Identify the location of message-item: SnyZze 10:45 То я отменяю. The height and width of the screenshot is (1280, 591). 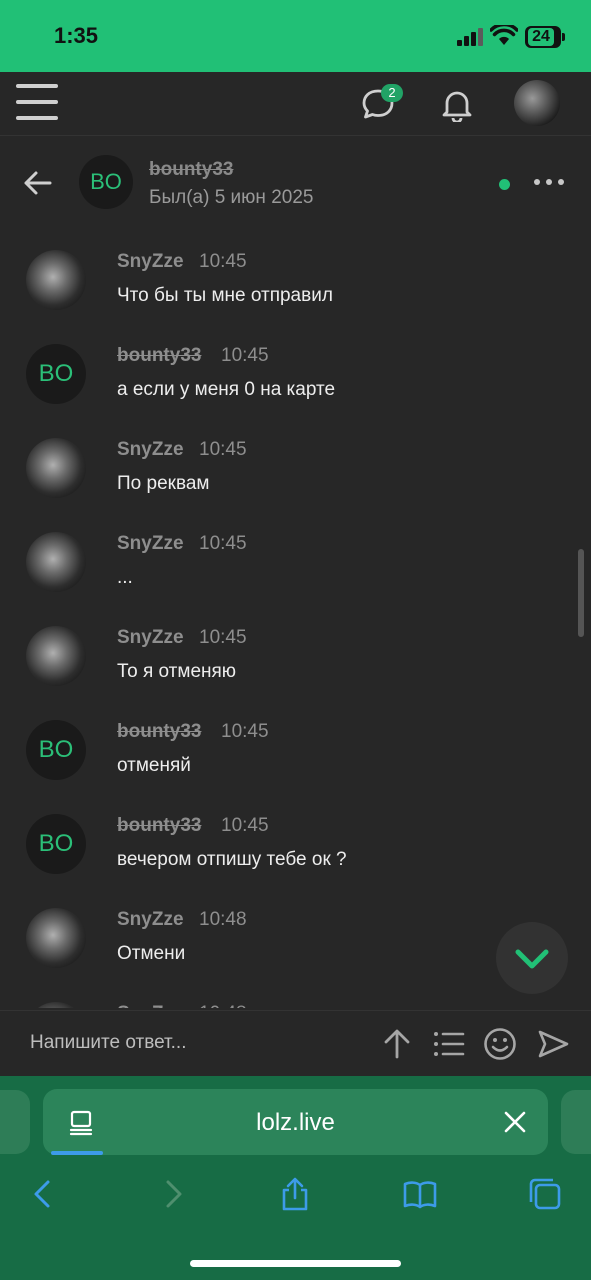
(295, 659).